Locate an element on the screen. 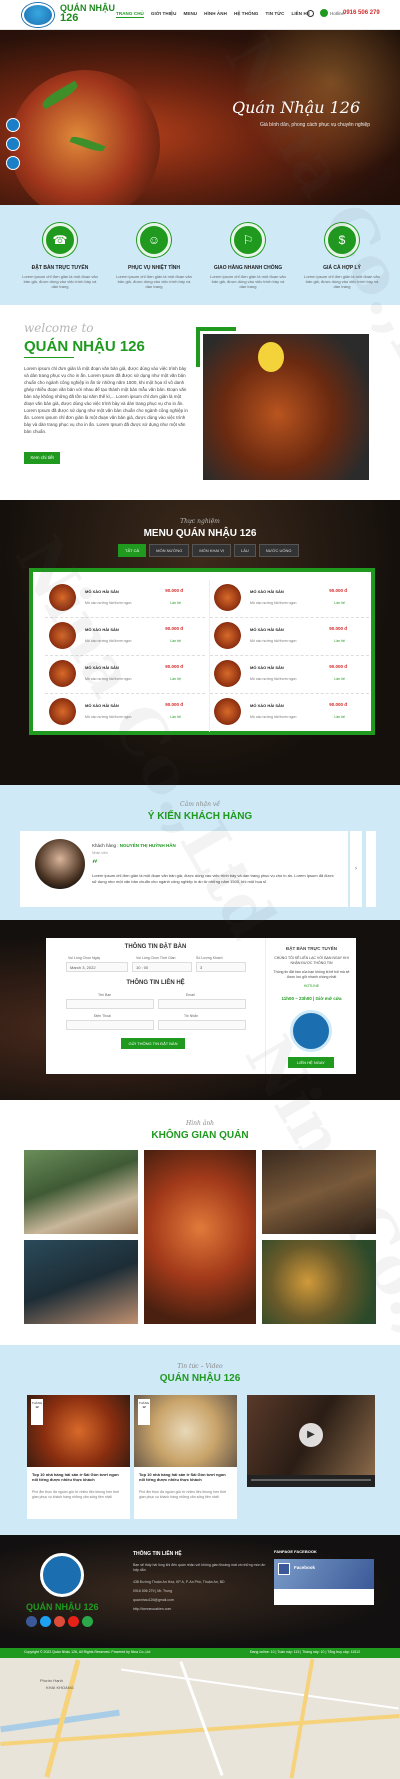 The width and height of the screenshot is (400, 1779). nav-item-about: GIỚI THIỆU is located at coordinates (164, 14).